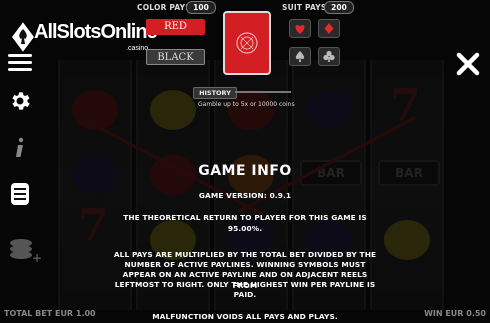 The width and height of the screenshot is (490, 323). What do you see at coordinates (164, 7) in the screenshot?
I see `color-pays-label: COLOR PAYS` at bounding box center [164, 7].